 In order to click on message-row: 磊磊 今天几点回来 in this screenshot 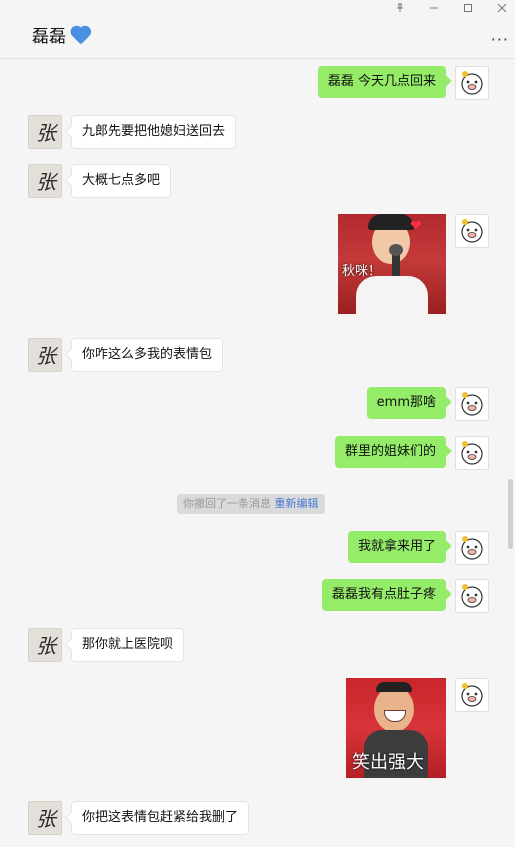, I will do `click(257, 83)`.